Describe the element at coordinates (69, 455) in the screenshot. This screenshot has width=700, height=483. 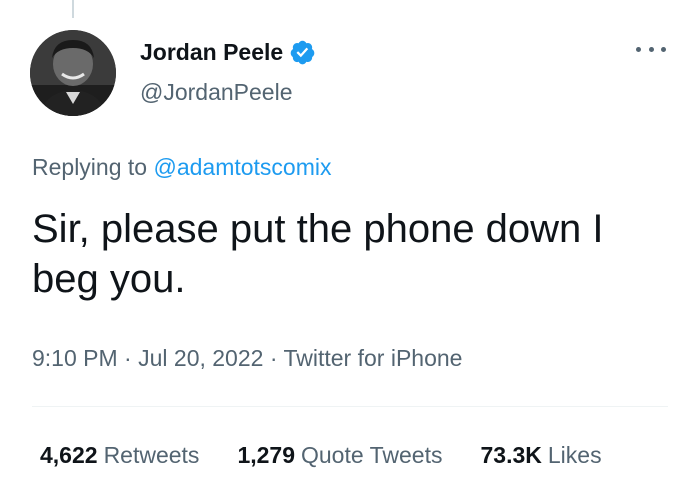
I see `retweets-count: 4,622` at that location.